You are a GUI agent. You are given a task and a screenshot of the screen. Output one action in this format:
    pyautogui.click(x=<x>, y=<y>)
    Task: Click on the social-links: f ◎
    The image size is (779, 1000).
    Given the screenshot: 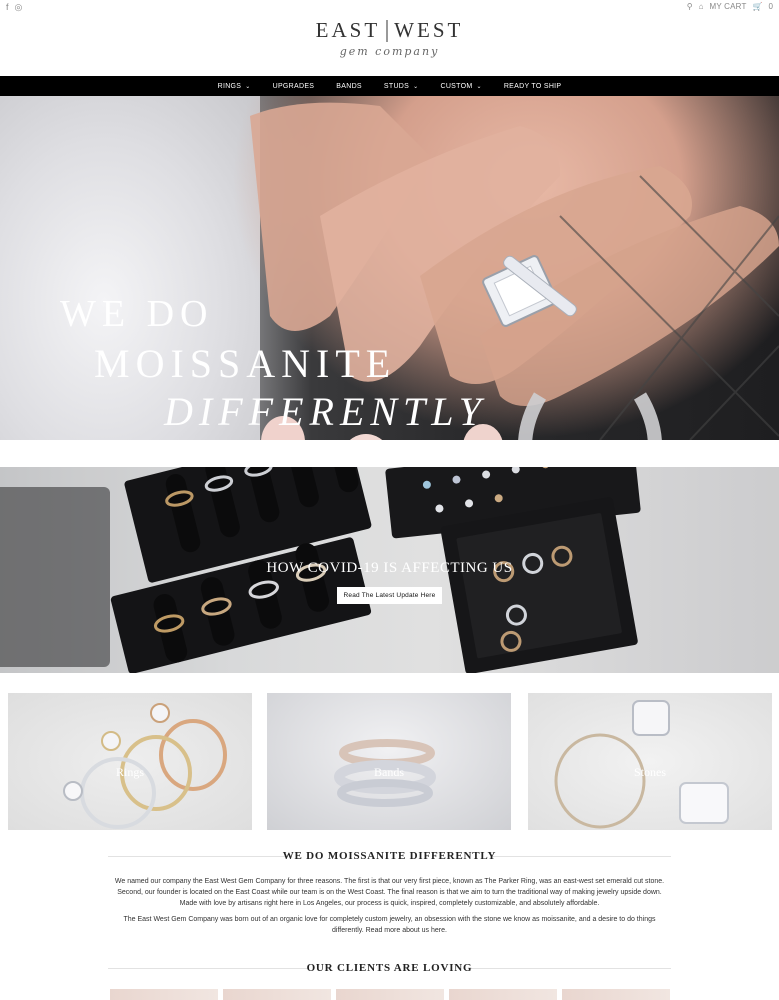 What is the action you would take?
    pyautogui.click(x=14, y=7)
    